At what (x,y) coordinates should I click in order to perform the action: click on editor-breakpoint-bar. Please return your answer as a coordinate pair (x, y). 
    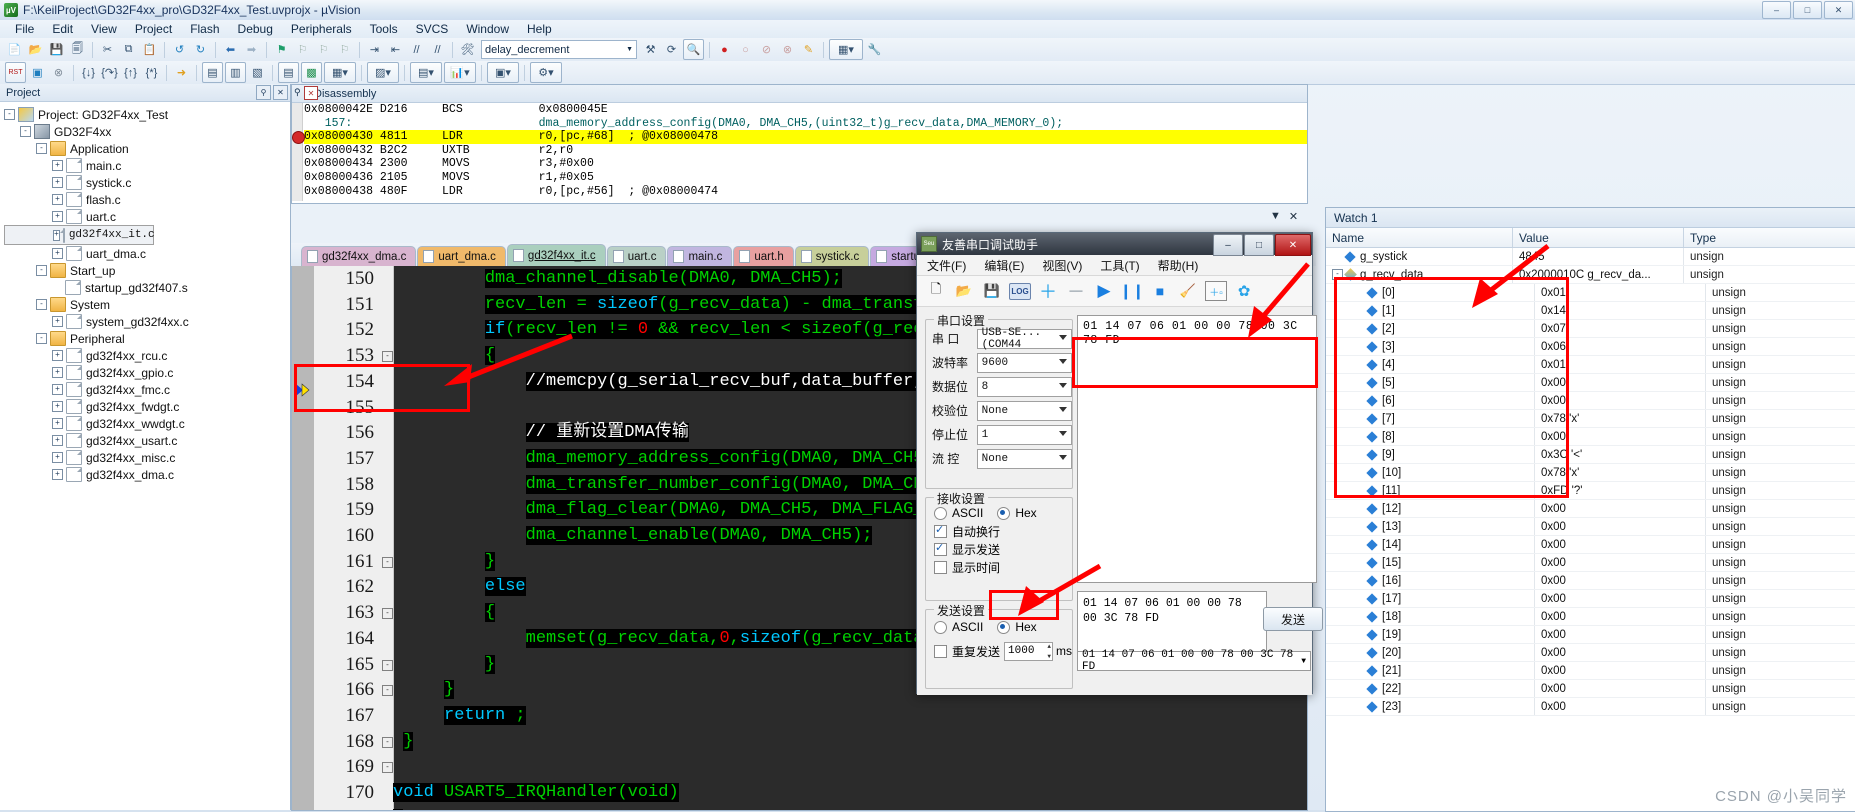
    Looking at the image, I should click on (303, 538).